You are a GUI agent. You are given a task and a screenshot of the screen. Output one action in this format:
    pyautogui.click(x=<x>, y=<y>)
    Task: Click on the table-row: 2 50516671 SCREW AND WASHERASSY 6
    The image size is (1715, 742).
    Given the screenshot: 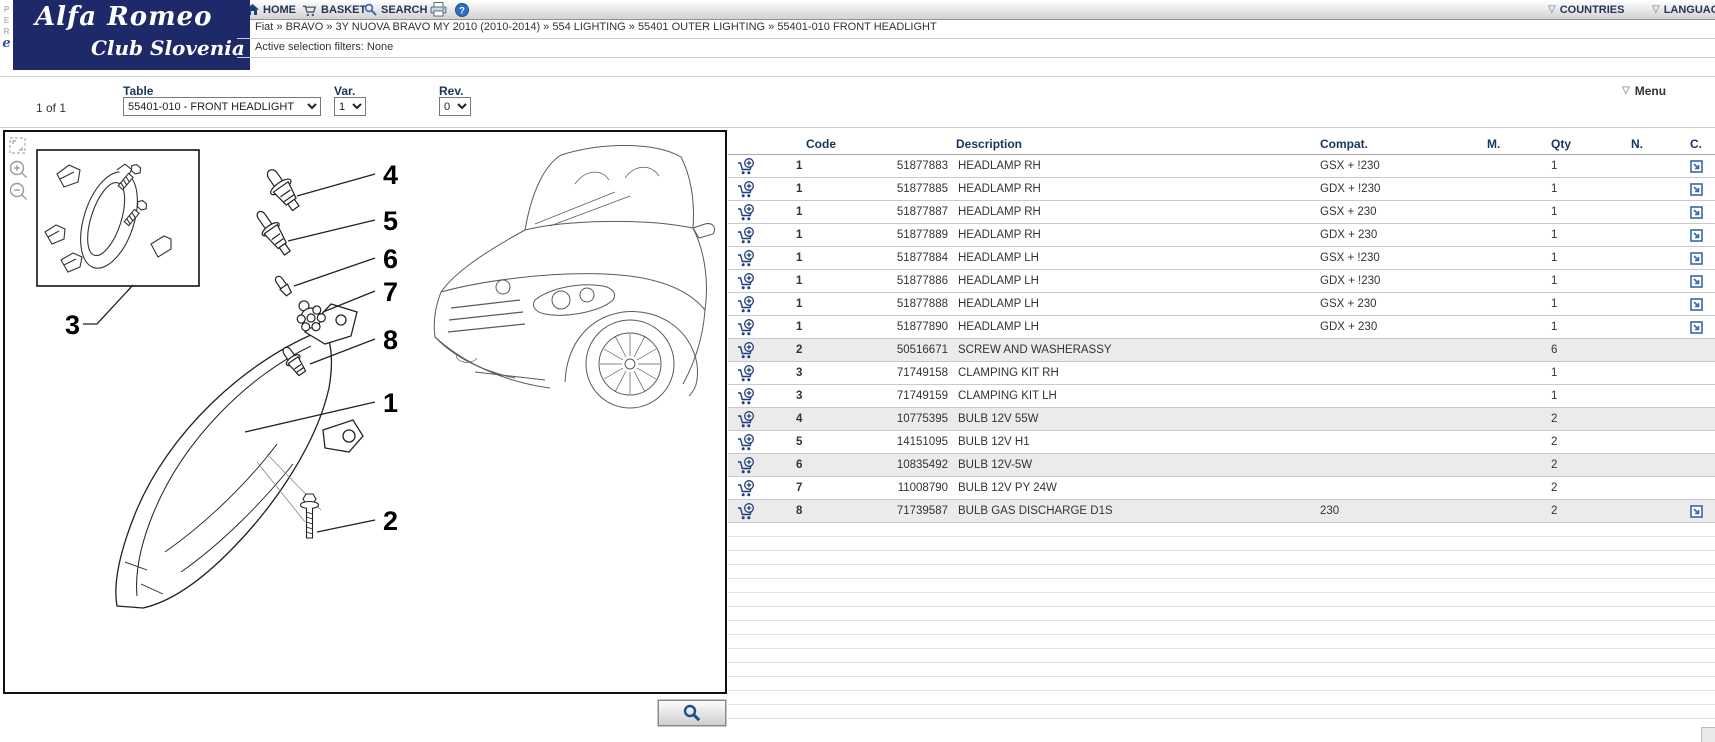 What is the action you would take?
    pyautogui.click(x=1221, y=350)
    